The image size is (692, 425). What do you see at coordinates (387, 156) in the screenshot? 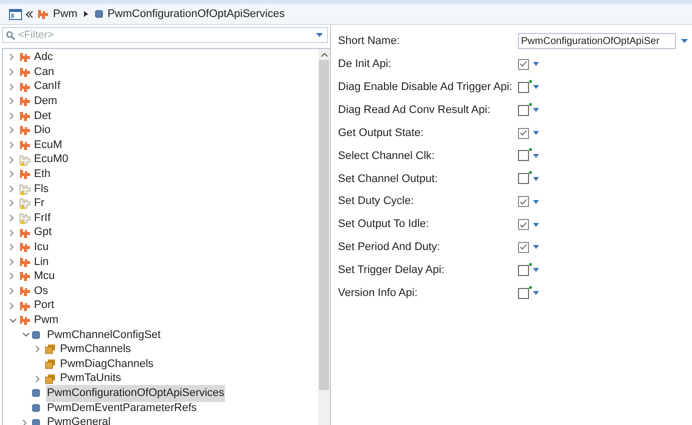
I see `field-label: Select Channel Clk:` at bounding box center [387, 156].